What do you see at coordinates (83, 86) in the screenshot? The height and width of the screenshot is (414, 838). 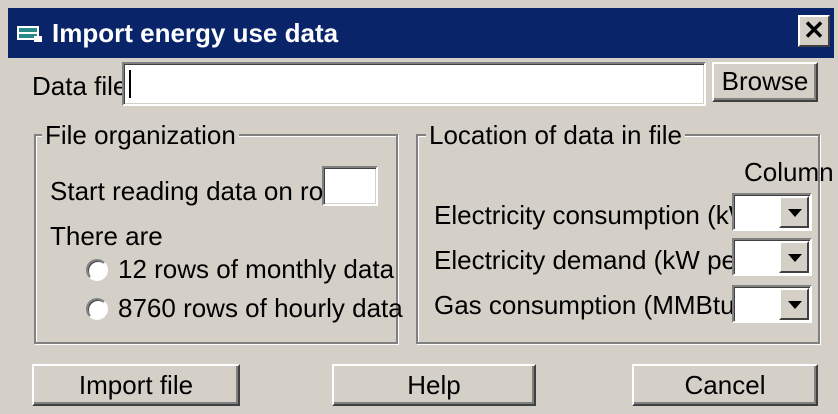 I see `data-file-label: Data file:` at bounding box center [83, 86].